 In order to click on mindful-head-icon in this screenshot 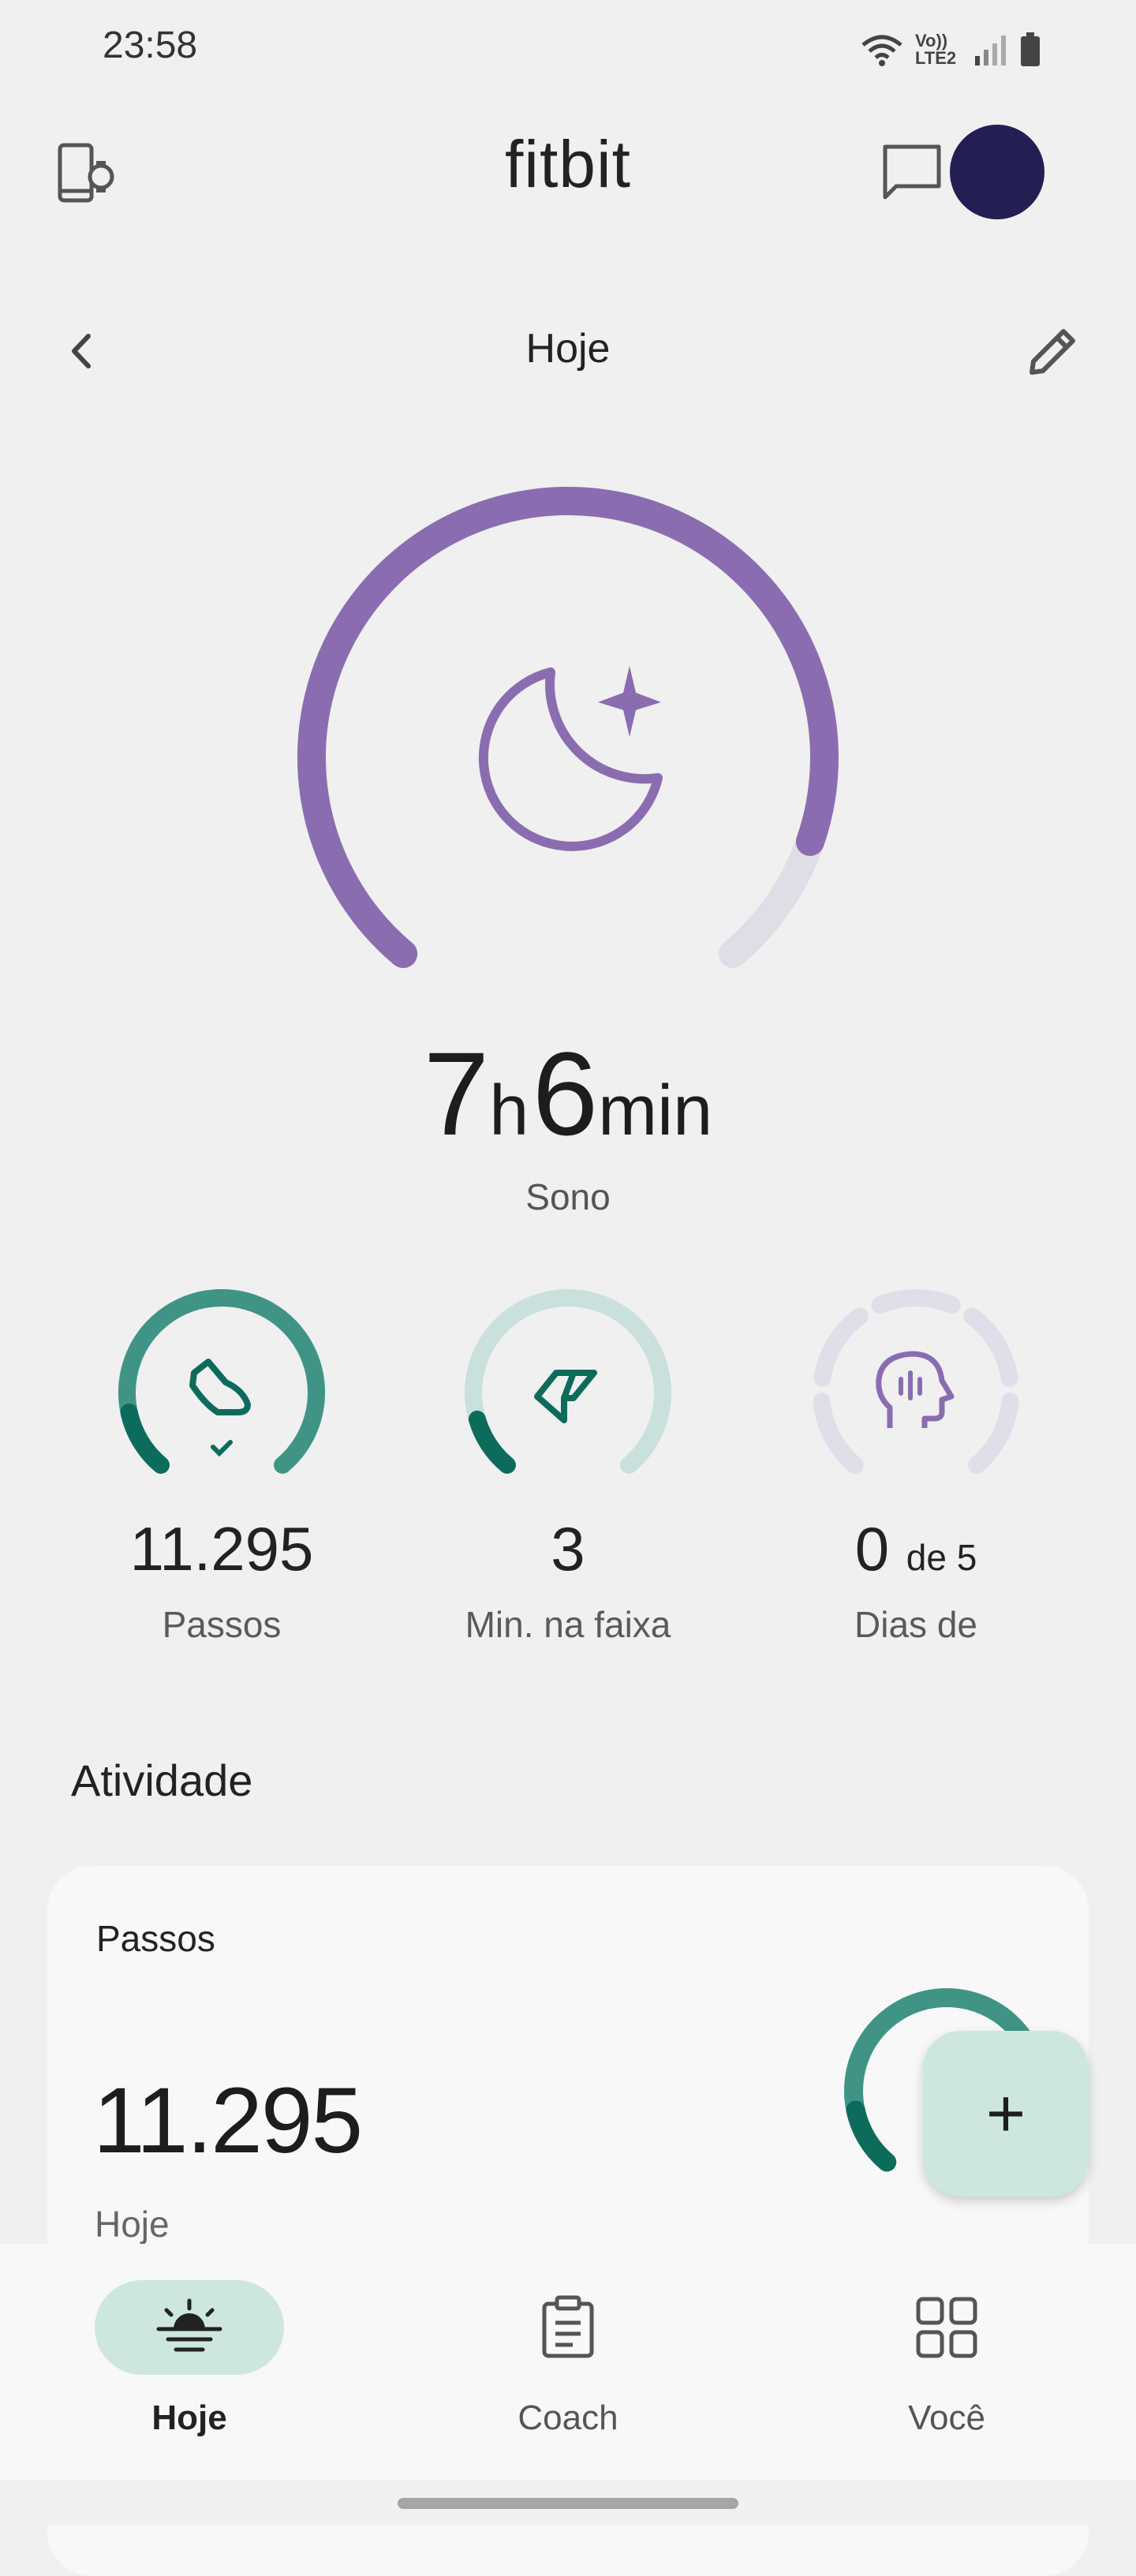, I will do `click(915, 1389)`.